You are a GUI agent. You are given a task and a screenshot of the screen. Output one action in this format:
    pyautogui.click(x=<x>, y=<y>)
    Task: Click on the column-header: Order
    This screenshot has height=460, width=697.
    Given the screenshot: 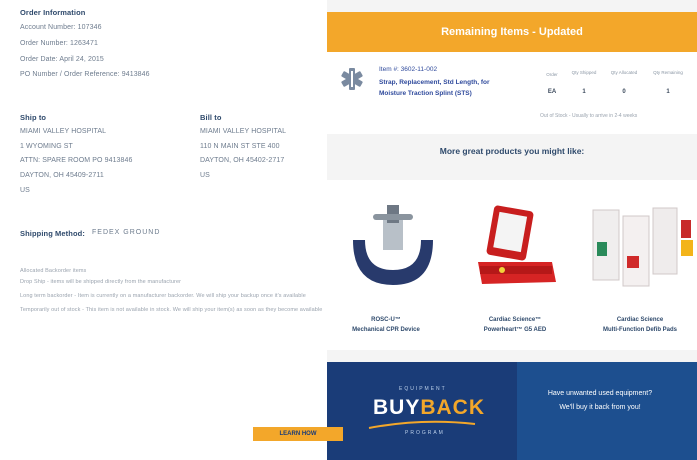 What is the action you would take?
    pyautogui.click(x=552, y=74)
    